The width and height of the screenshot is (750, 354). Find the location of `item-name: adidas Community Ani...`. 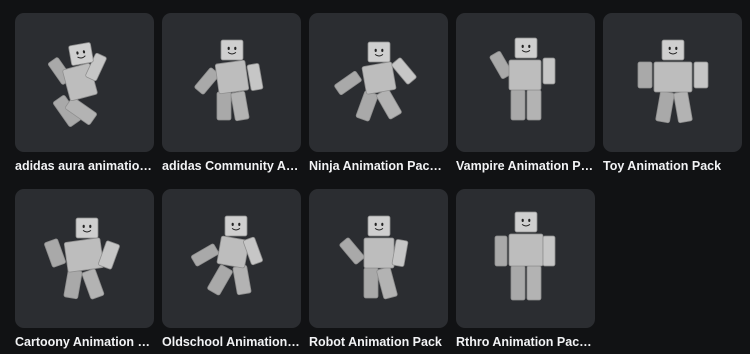

item-name: adidas Community Ani... is located at coordinates (231, 168).